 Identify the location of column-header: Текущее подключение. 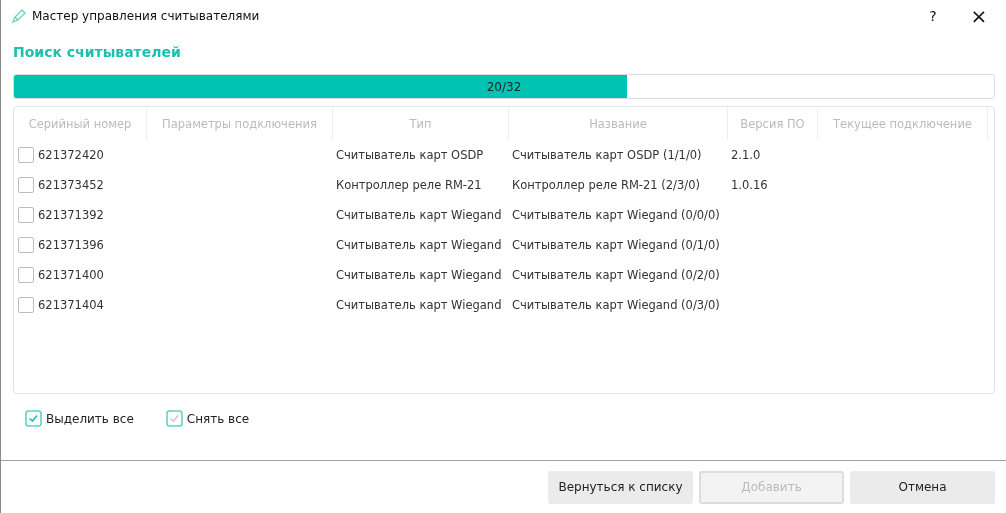
(902, 123).